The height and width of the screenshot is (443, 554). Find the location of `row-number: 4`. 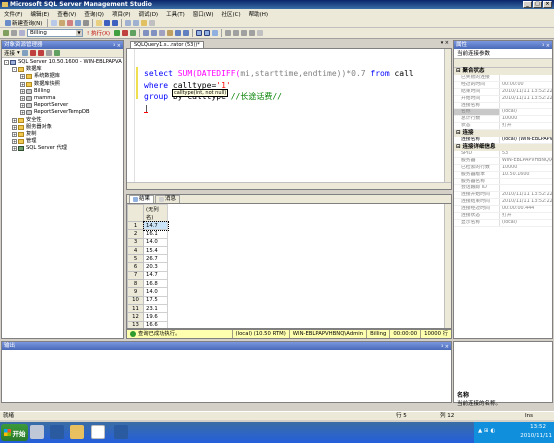

row-number: 4 is located at coordinates (135, 250).